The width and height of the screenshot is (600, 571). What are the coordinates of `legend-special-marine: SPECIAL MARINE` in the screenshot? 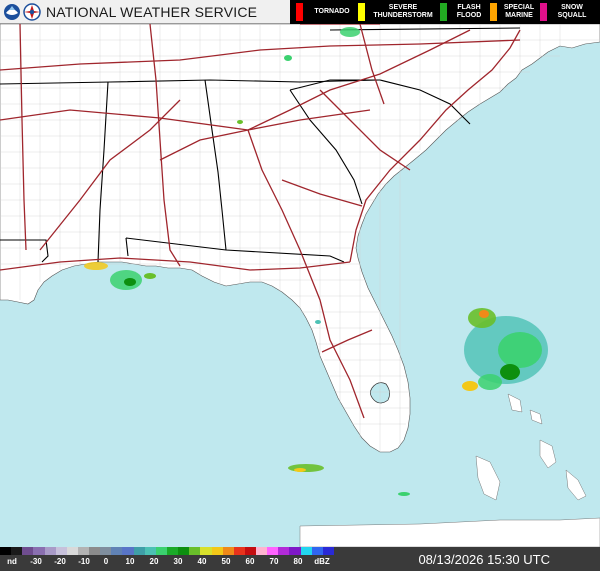 It's located at (512, 12).